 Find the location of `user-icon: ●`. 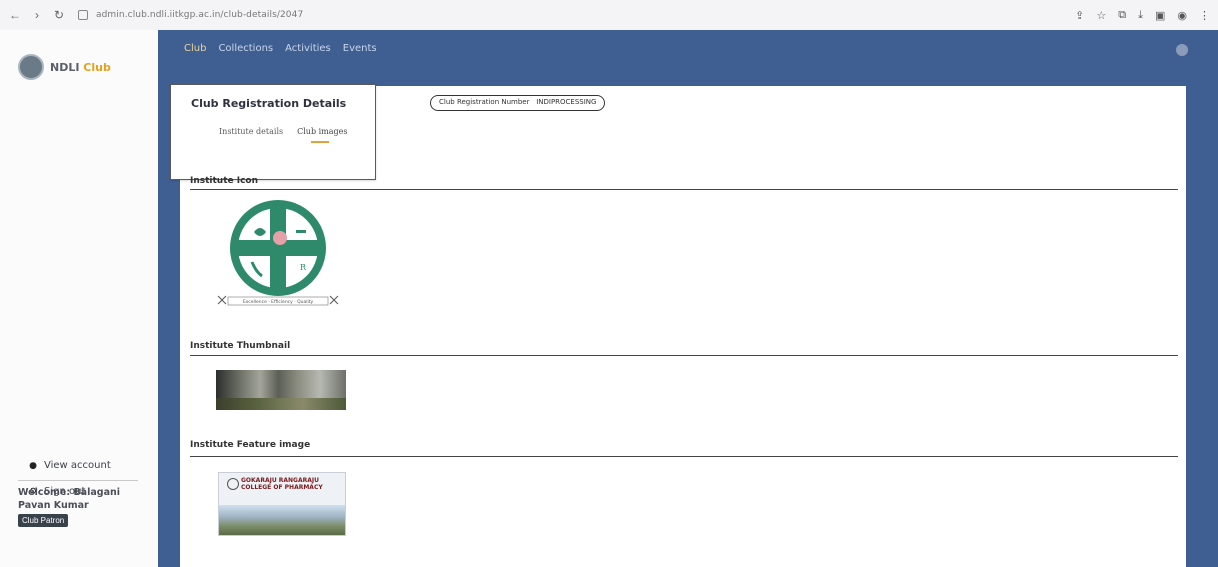

user-icon: ● is located at coordinates (33, 465).